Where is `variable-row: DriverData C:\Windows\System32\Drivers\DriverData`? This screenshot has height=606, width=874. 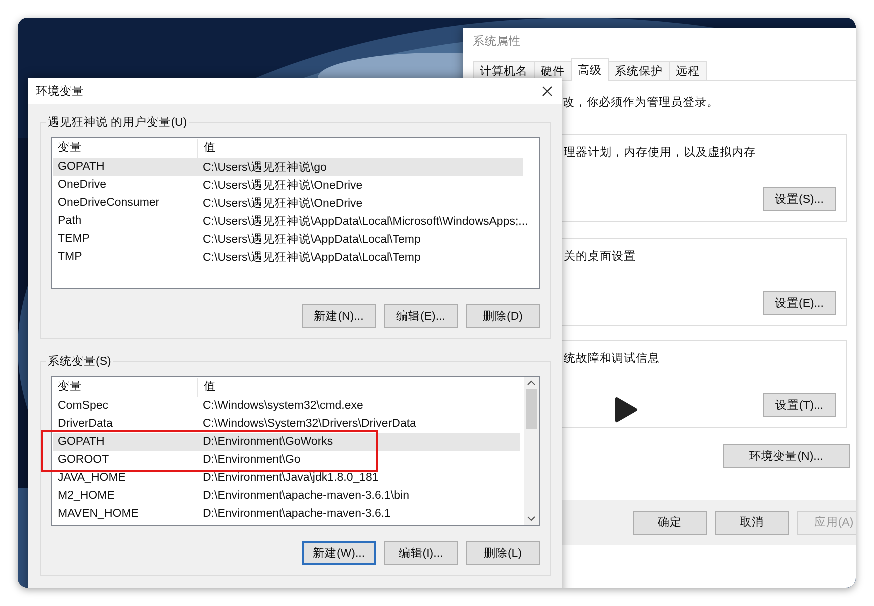 variable-row: DriverData C:\Windows\System32\Drivers\DriverData is located at coordinates (286, 424).